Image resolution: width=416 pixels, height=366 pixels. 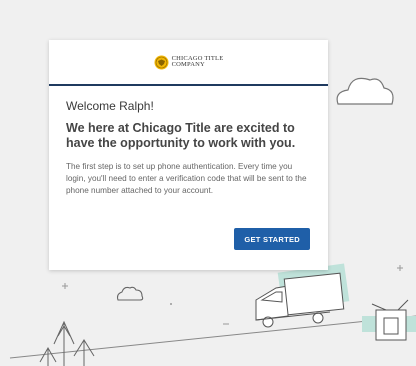 I want to click on welcome-heading: Welcome Ralph!, so click(x=110, y=106).